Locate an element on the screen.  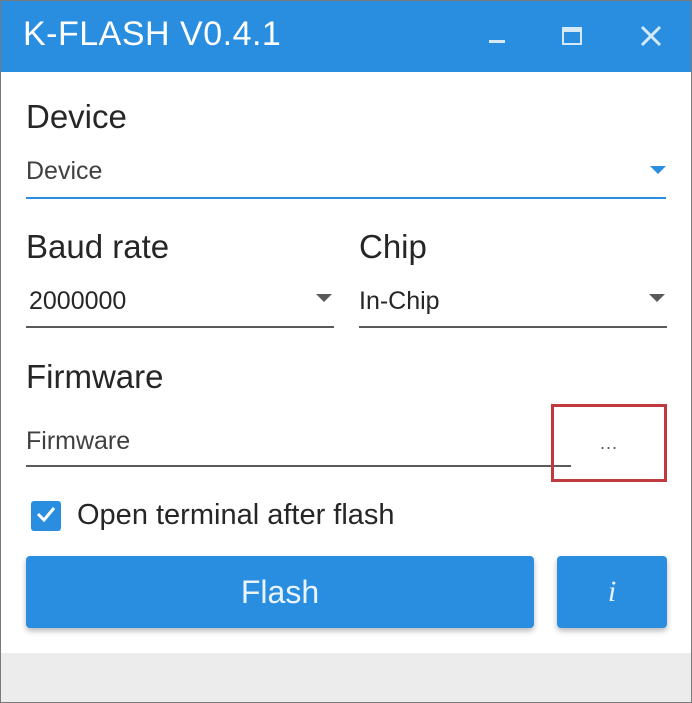
close-icon is located at coordinates (651, 38).